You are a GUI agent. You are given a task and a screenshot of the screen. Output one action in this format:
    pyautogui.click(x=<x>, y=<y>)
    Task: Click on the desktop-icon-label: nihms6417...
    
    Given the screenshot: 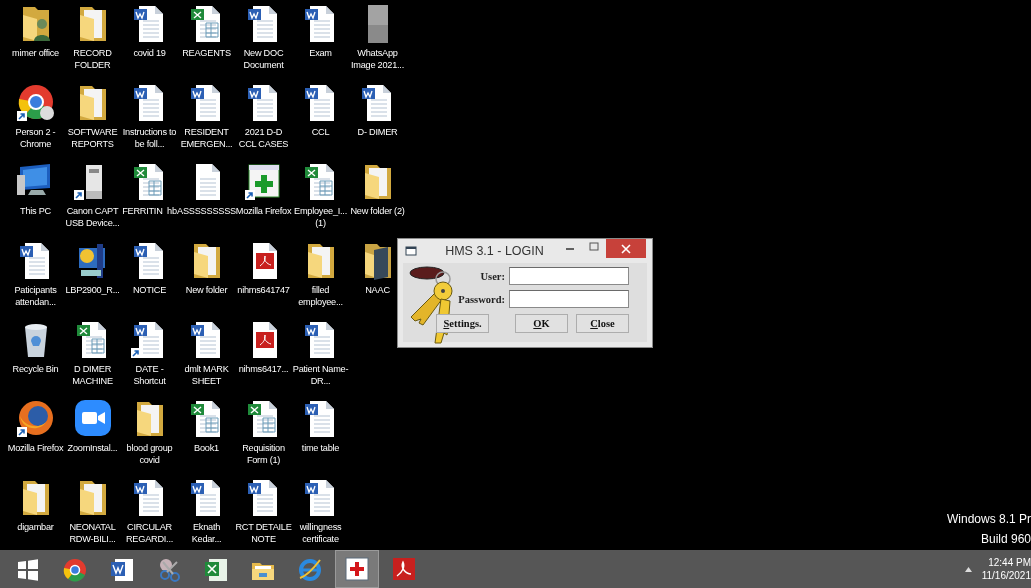 What is the action you would take?
    pyautogui.click(x=263, y=369)
    